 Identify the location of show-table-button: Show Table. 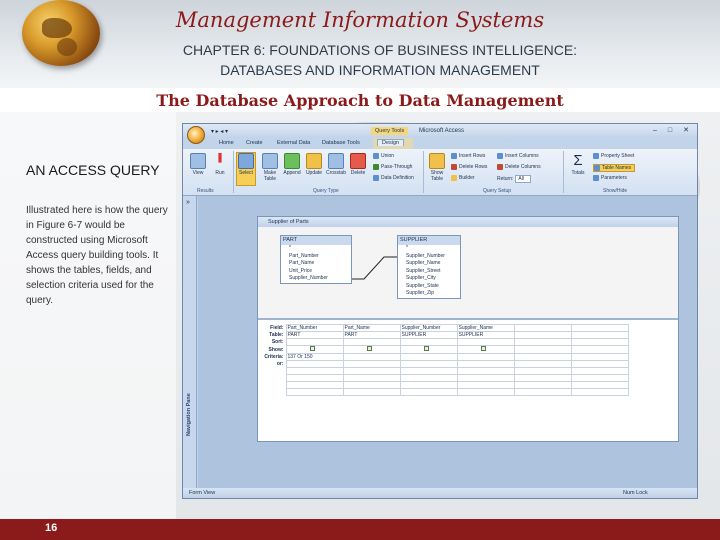
(437, 167).